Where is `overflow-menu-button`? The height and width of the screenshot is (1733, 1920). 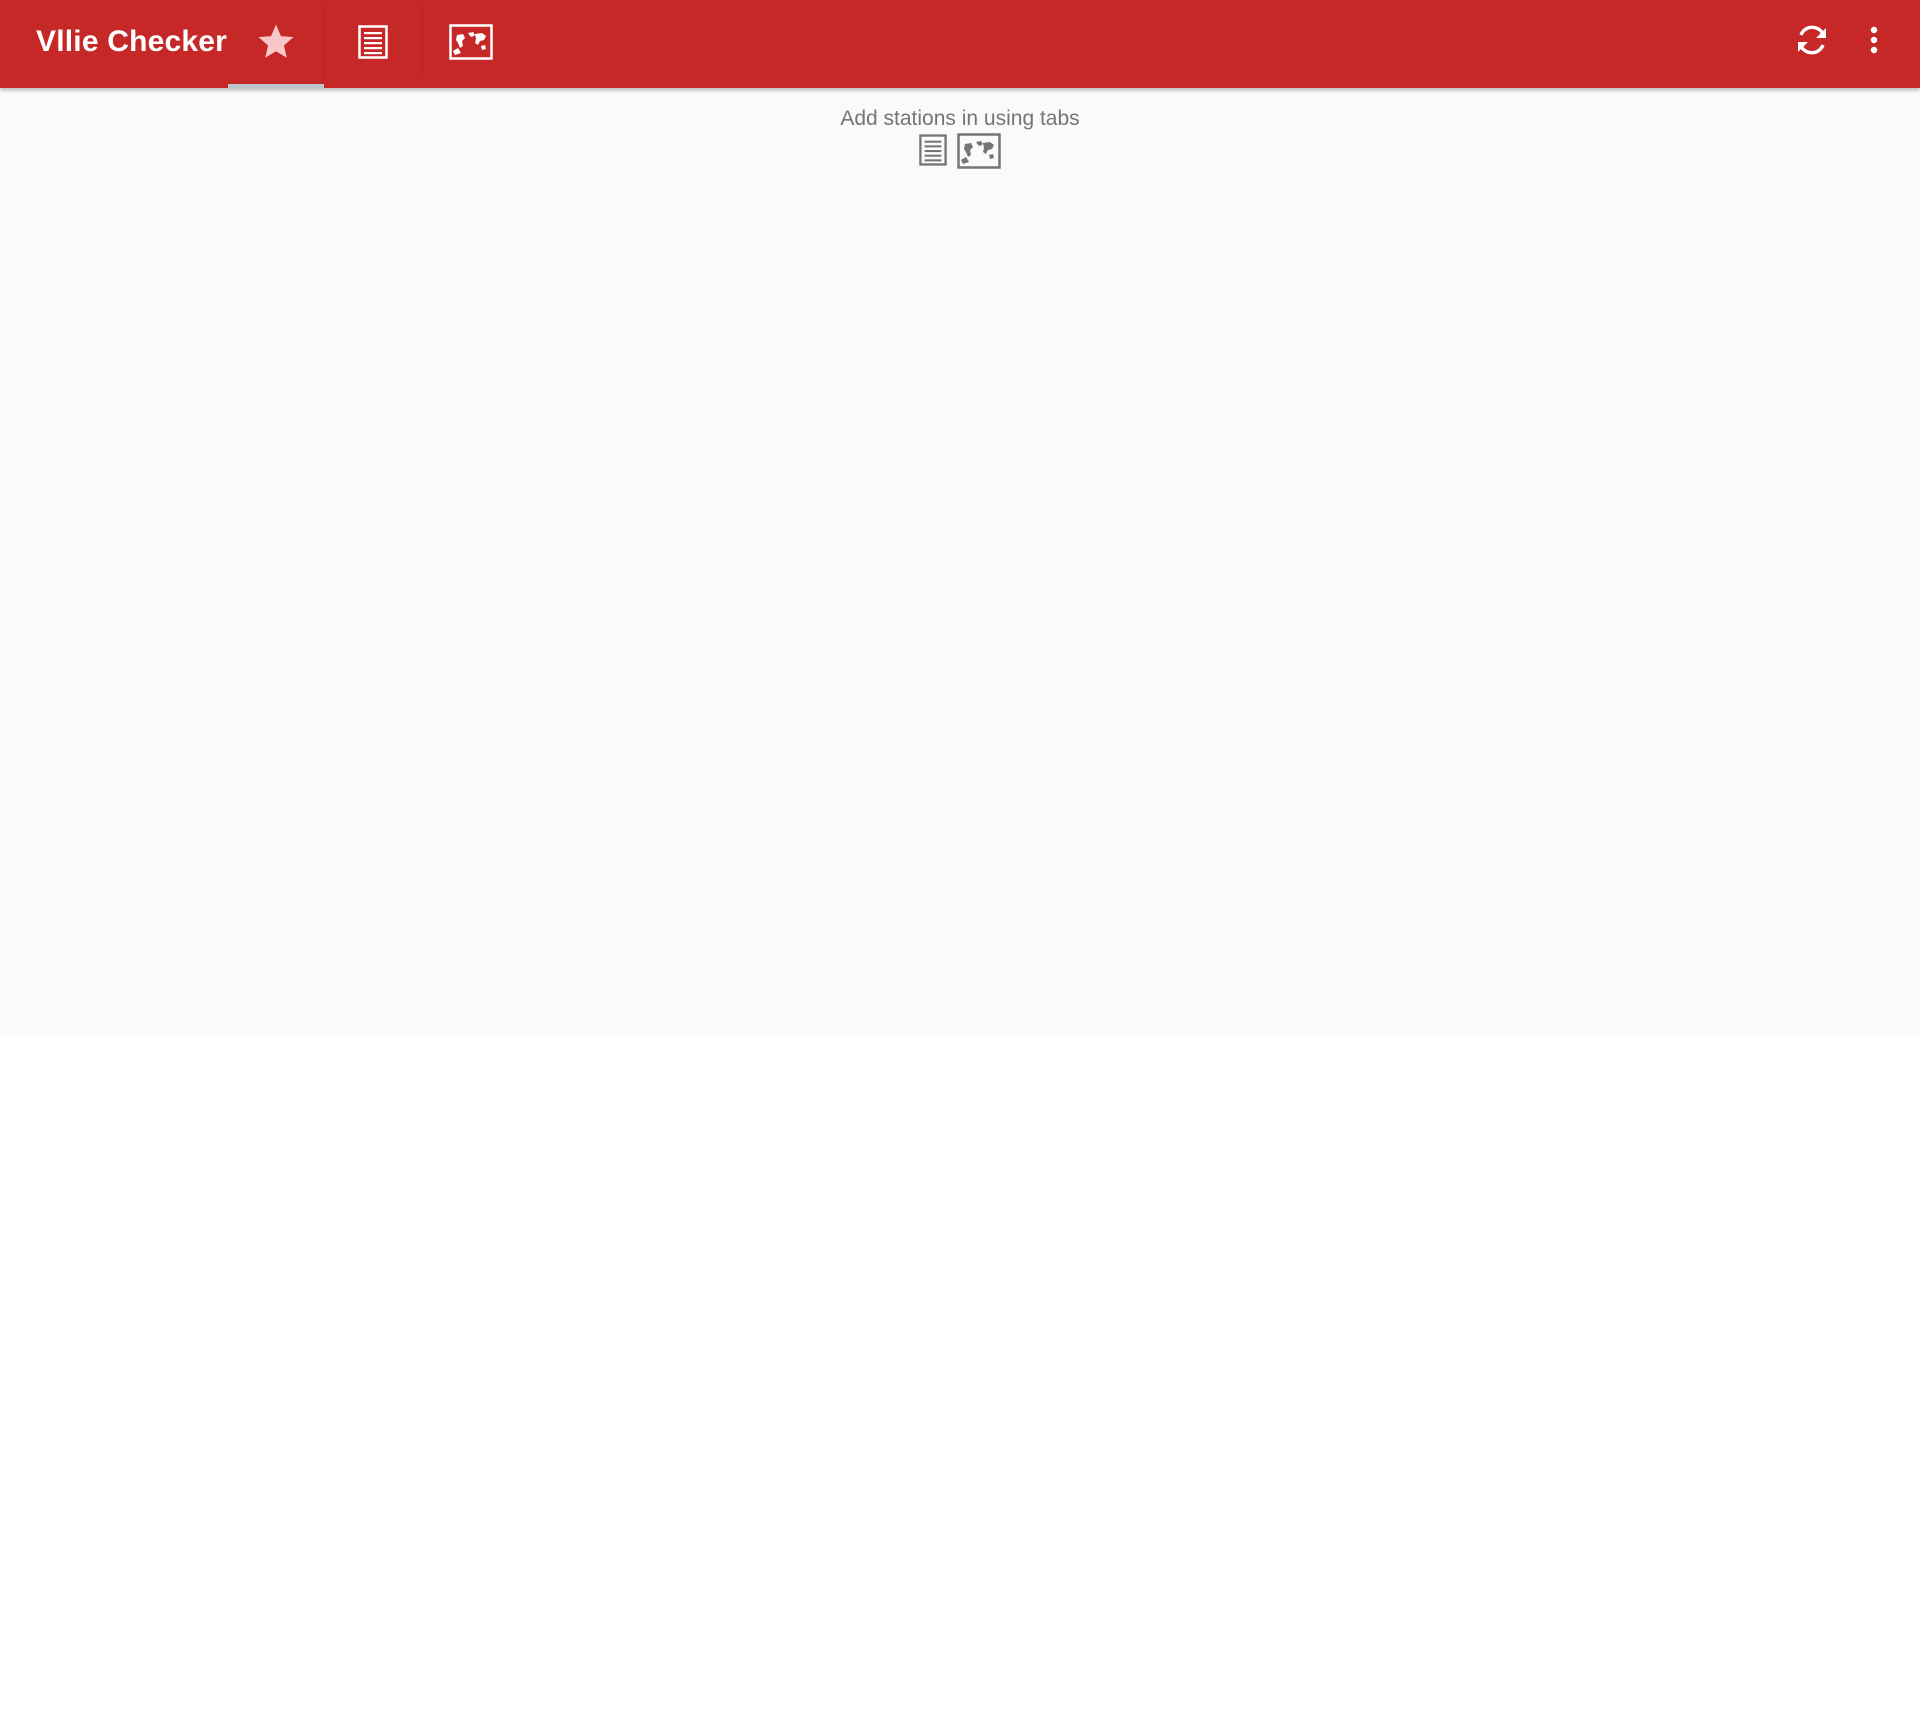 overflow-menu-button is located at coordinates (1874, 42).